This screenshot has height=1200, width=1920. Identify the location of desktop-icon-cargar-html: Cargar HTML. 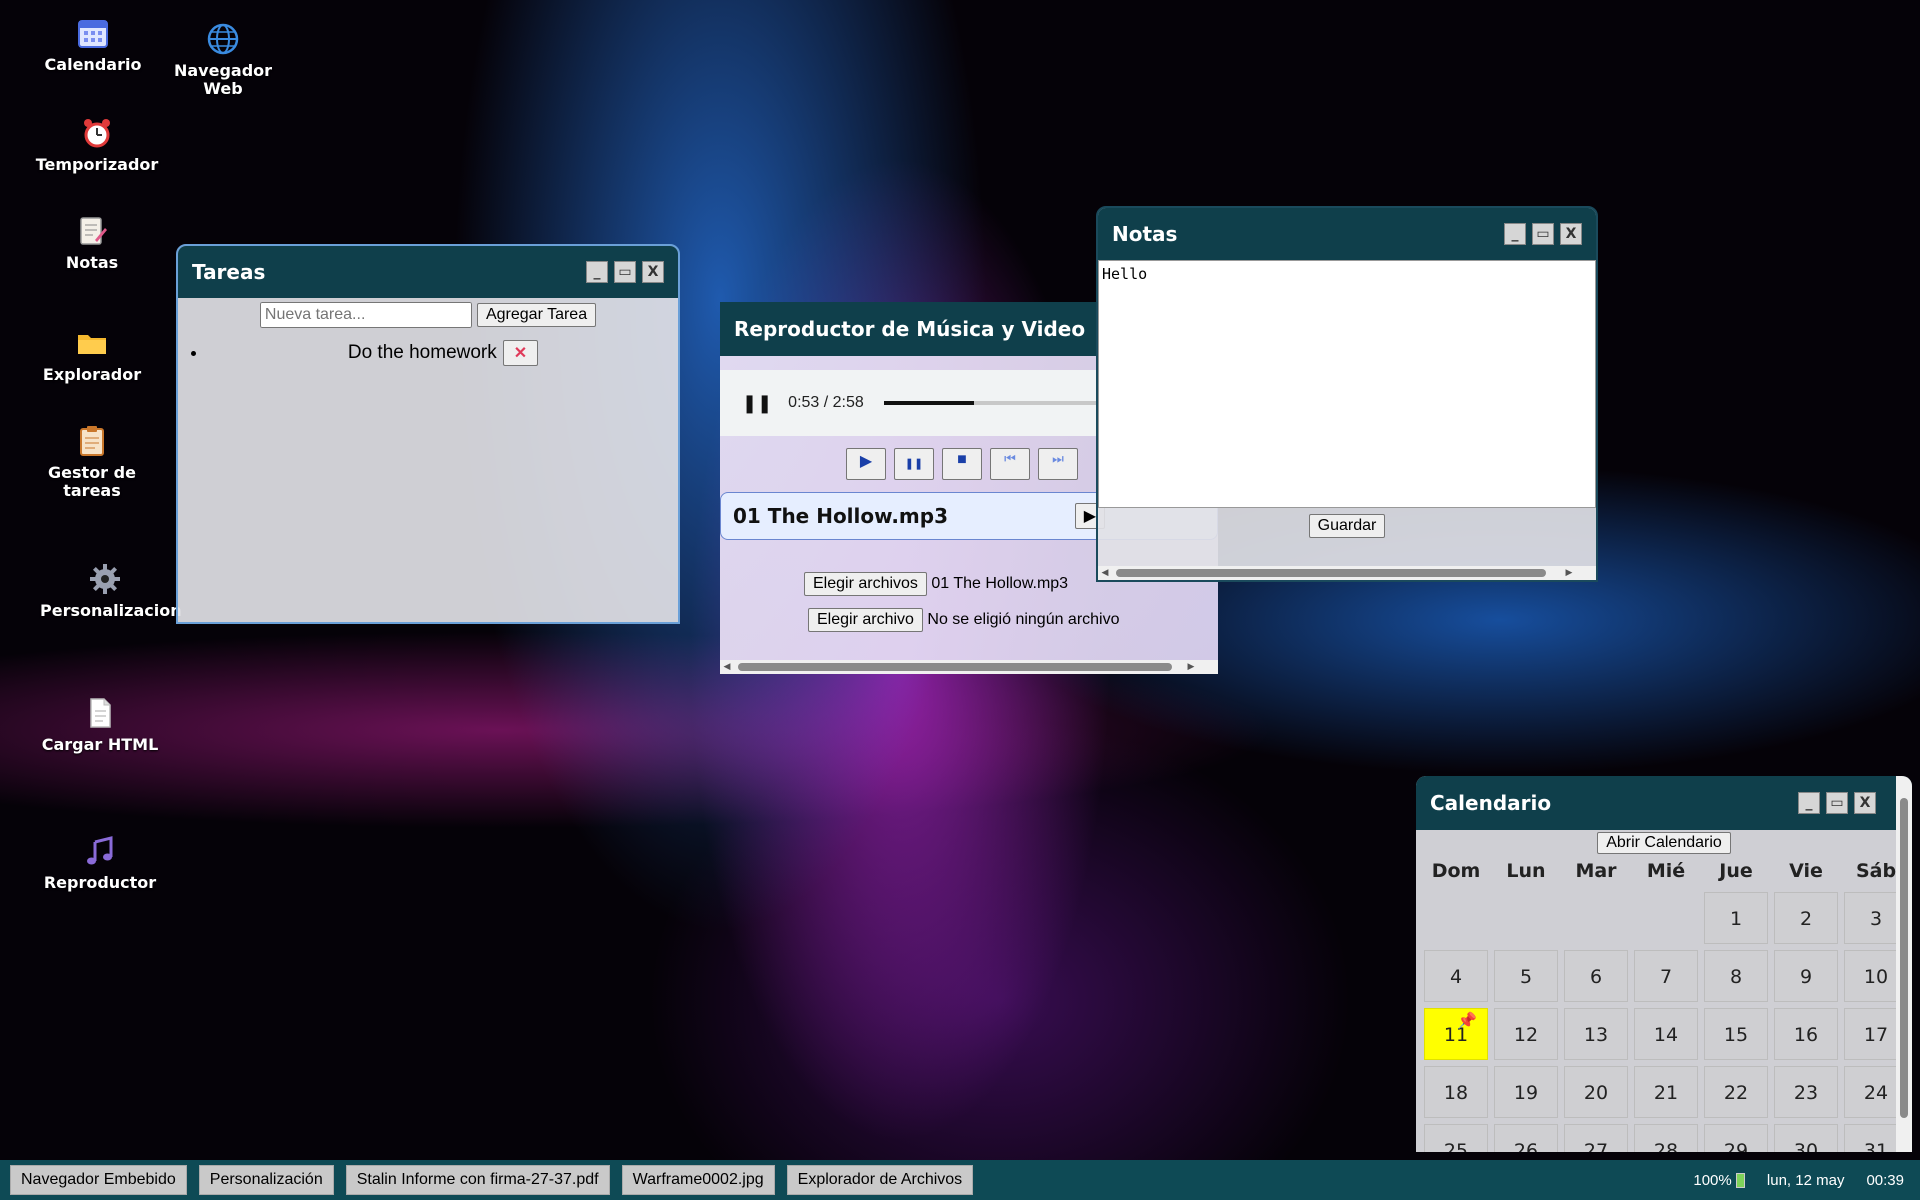
(100, 725).